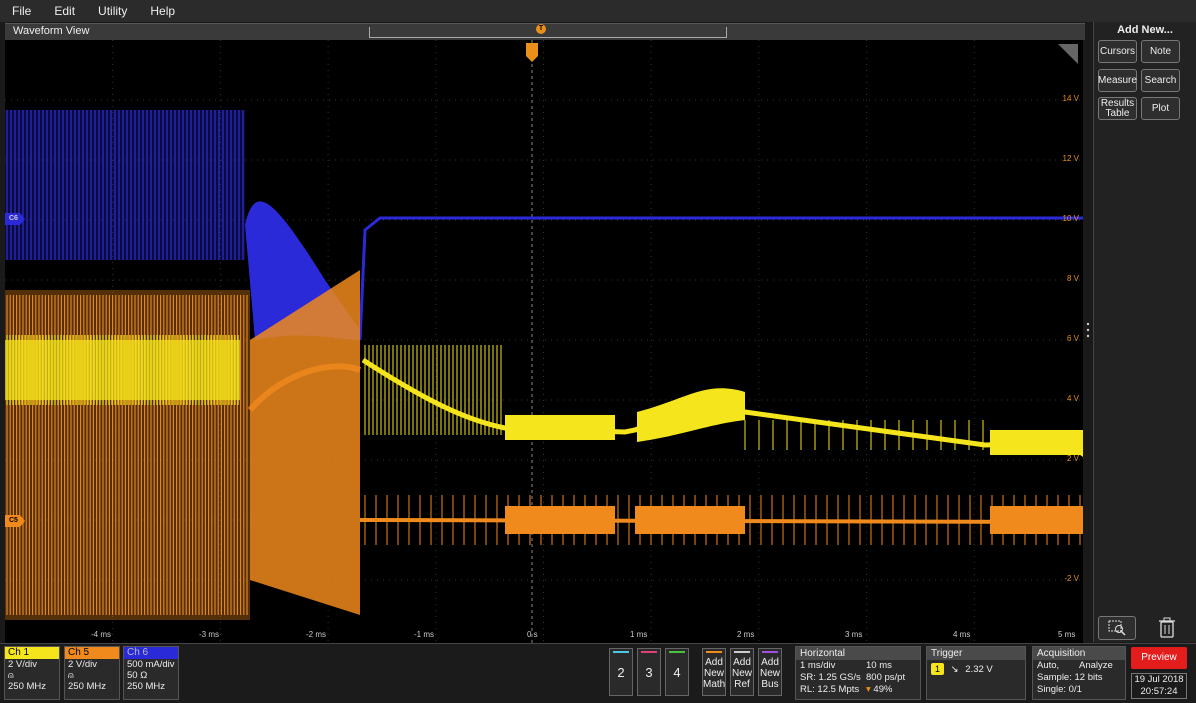  What do you see at coordinates (938, 669) in the screenshot?
I see `trigger-source-badge: 1` at bounding box center [938, 669].